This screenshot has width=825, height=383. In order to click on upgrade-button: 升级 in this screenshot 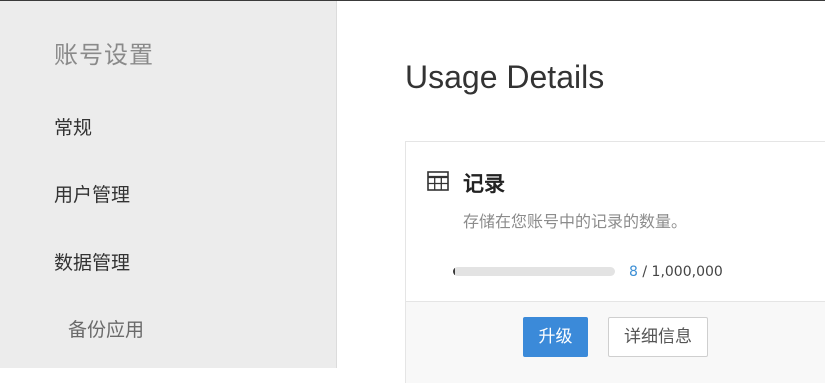, I will do `click(555, 337)`.